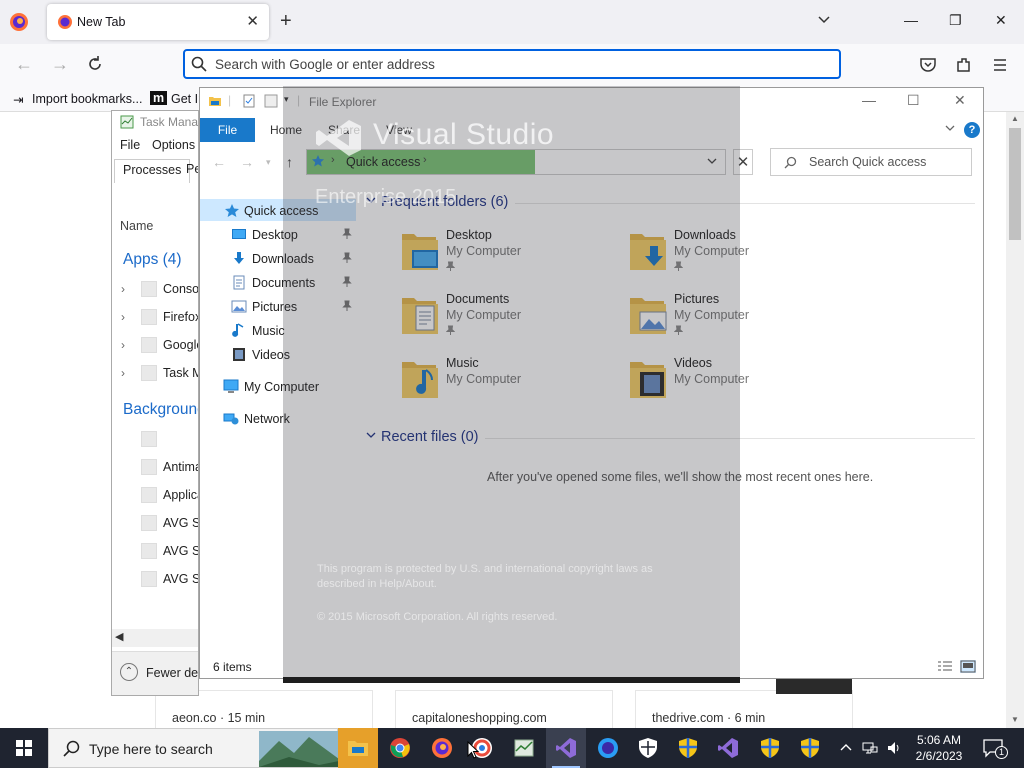 The image size is (1024, 768). I want to click on large-icons-view-icon, so click(968, 666).